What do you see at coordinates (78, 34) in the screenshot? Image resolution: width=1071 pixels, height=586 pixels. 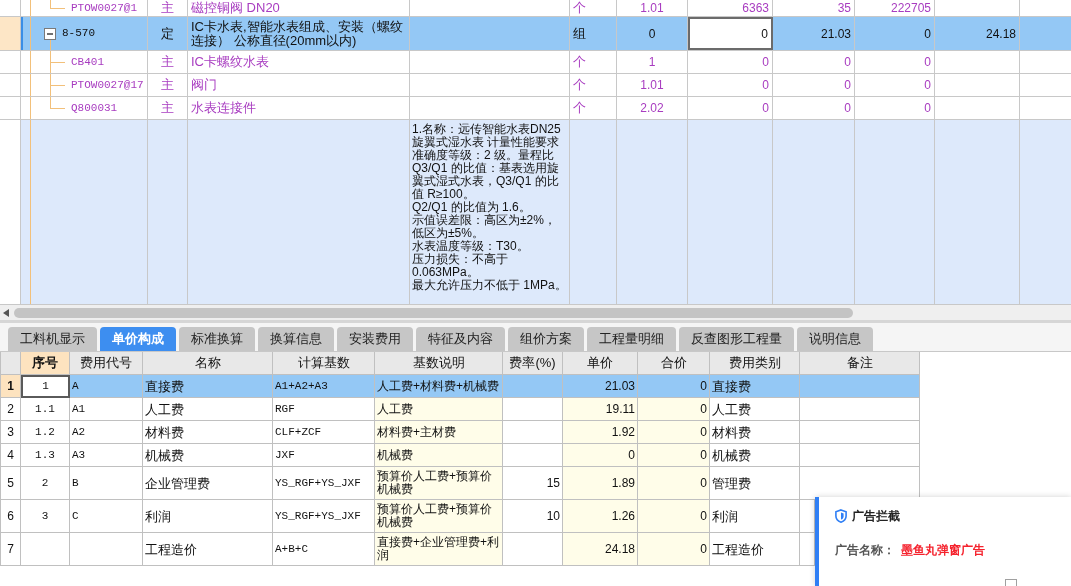 I see `item-code: 8-570` at bounding box center [78, 34].